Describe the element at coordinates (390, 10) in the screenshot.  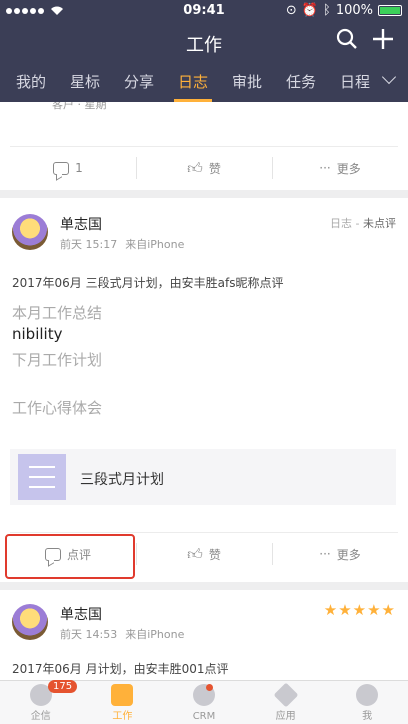
I see `battery-icon` at that location.